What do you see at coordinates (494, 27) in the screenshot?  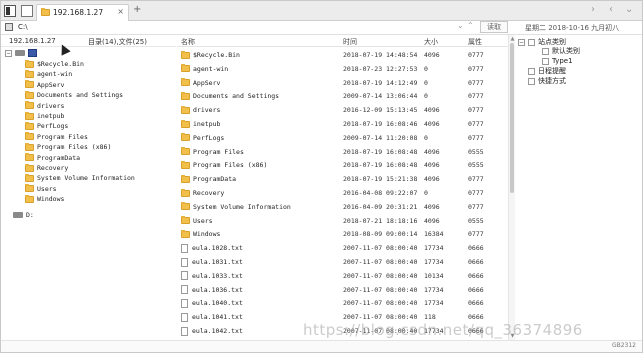 I see `read-button: 读取` at bounding box center [494, 27].